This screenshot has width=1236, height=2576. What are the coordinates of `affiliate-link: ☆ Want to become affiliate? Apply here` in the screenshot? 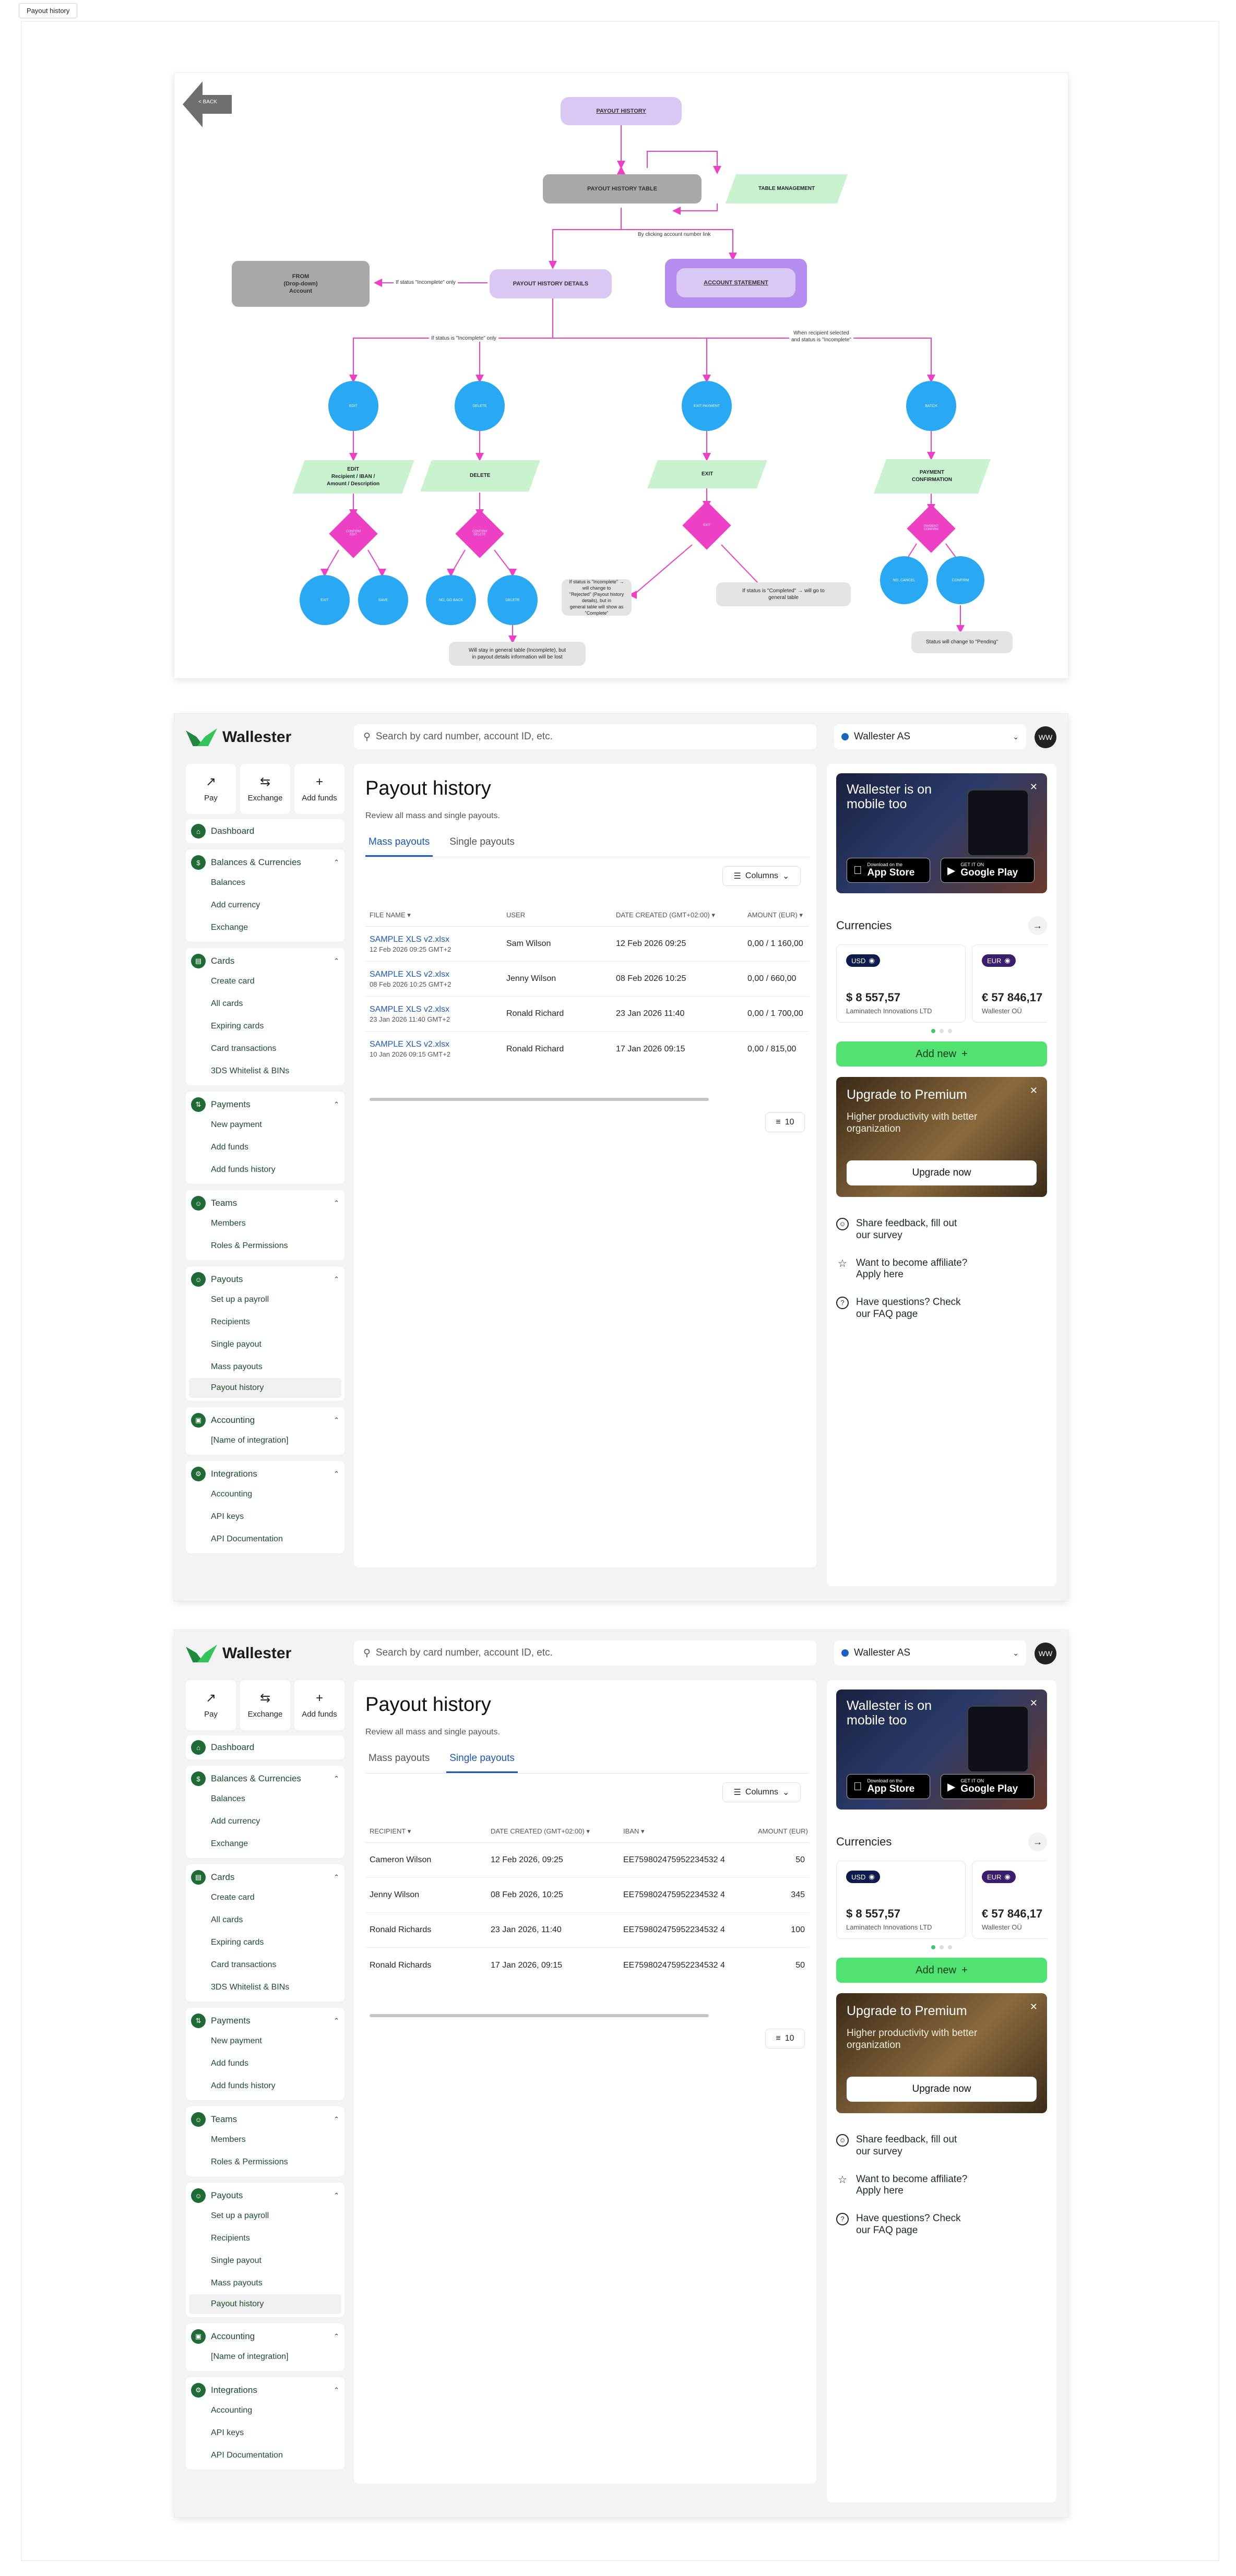 It's located at (941, 1269).